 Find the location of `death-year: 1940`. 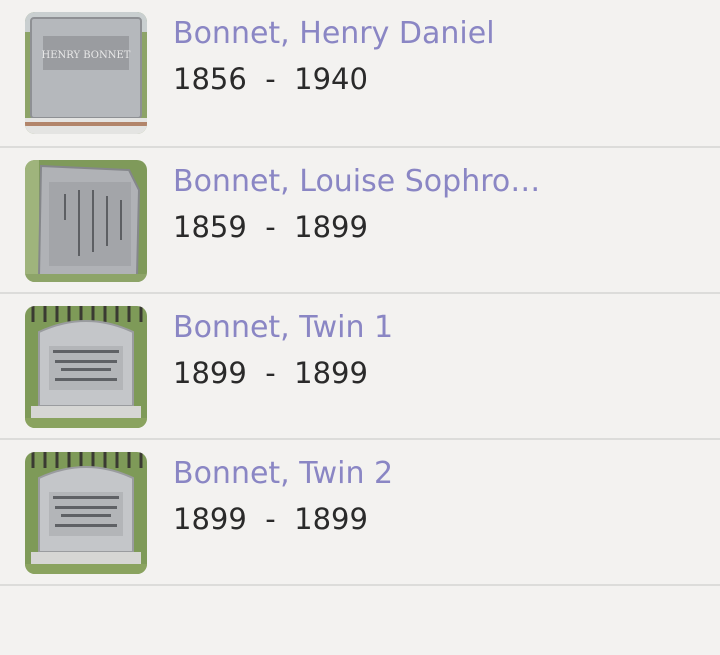

death-year: 1940 is located at coordinates (331, 79).